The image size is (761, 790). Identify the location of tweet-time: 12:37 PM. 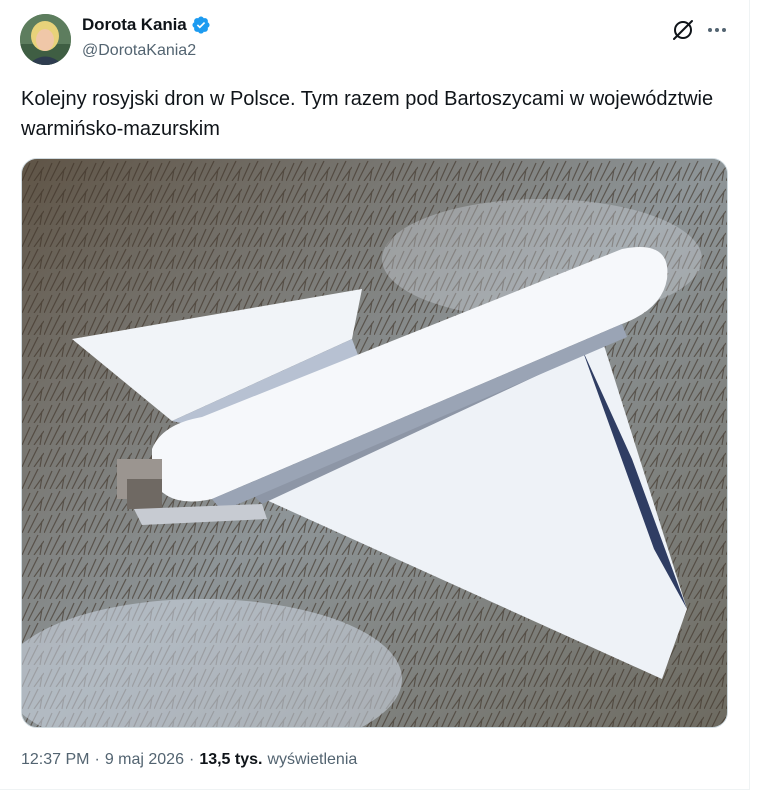
(55, 760).